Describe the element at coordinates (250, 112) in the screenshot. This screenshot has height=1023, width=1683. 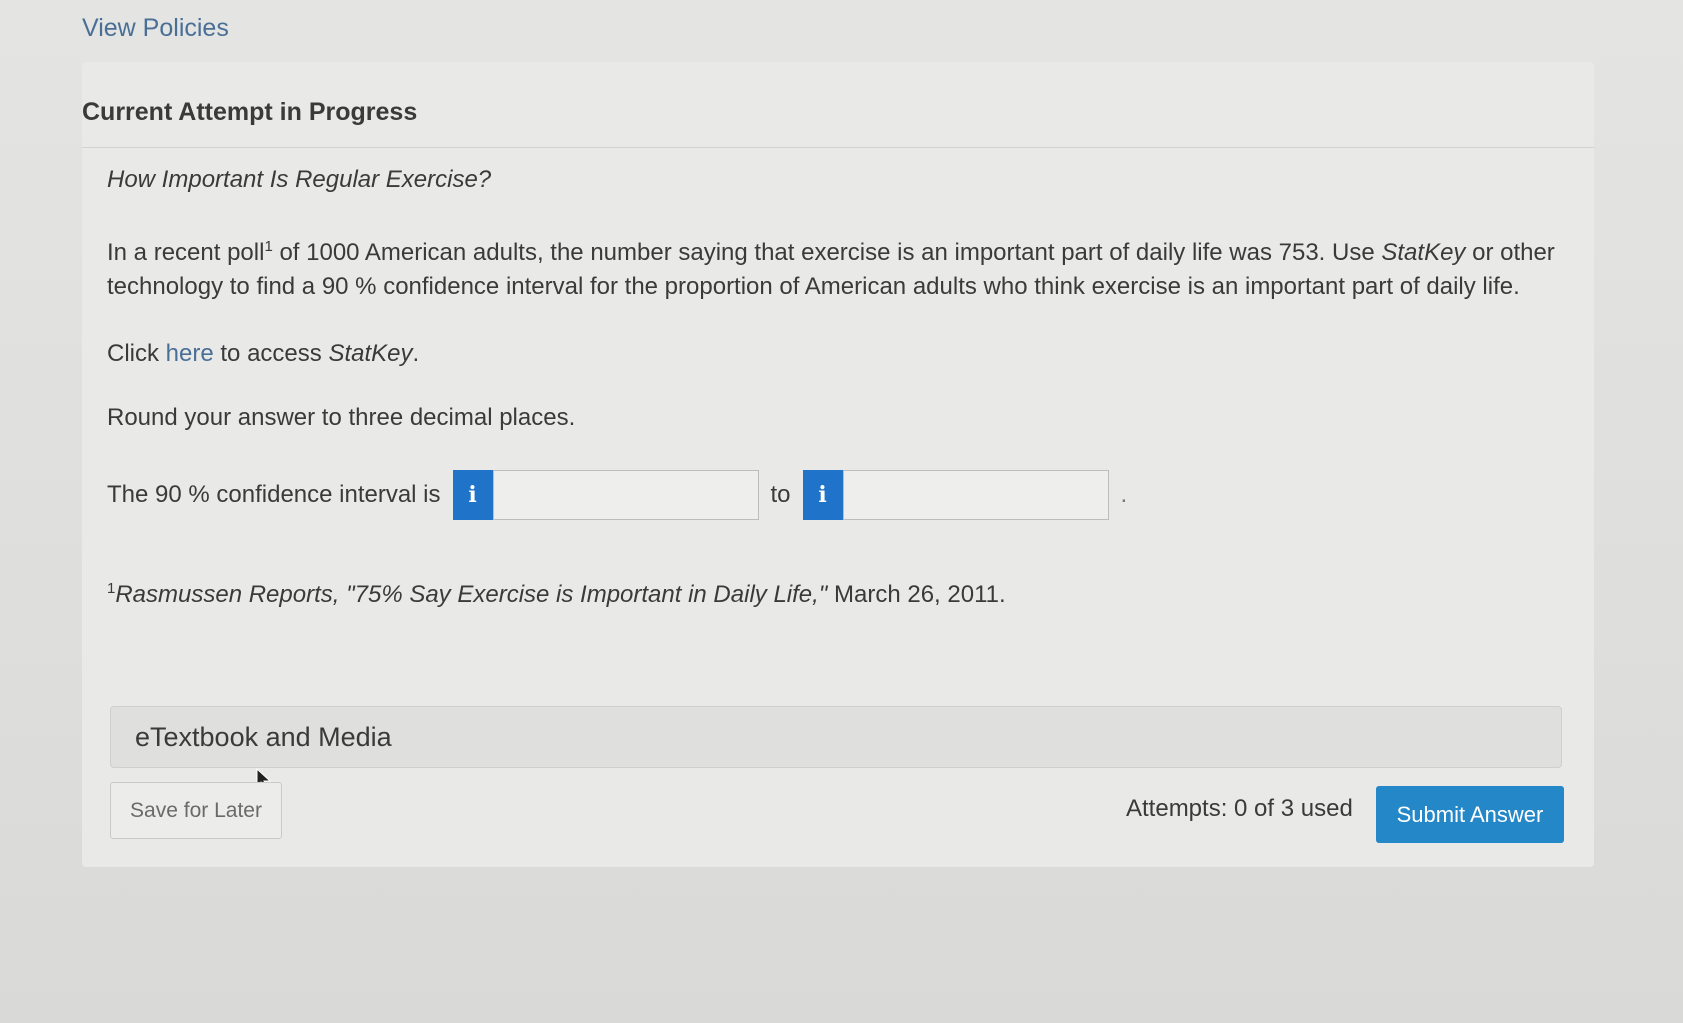
I see `attempt-title: Current Attempt in Progress` at that location.